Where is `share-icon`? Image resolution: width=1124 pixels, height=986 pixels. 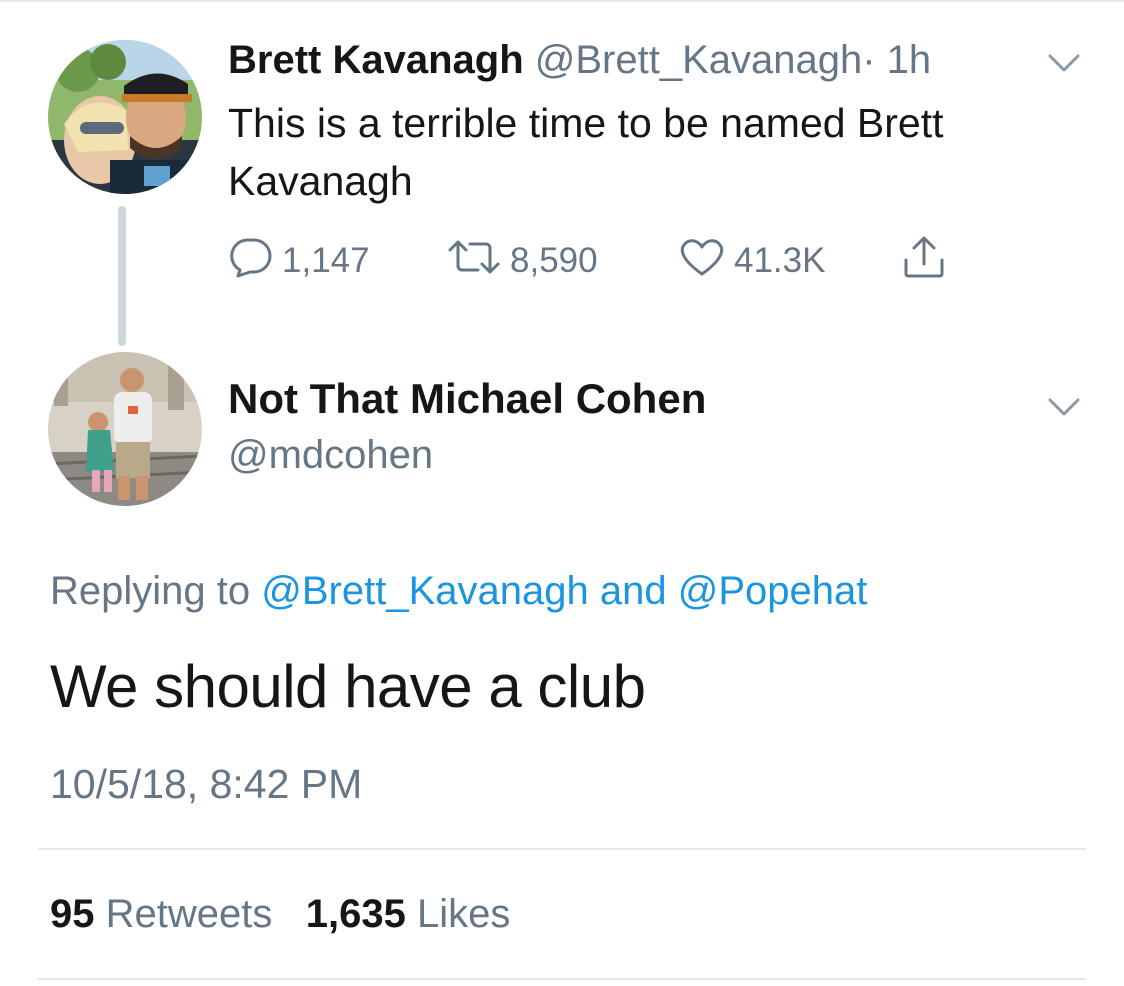
share-icon is located at coordinates (928, 261).